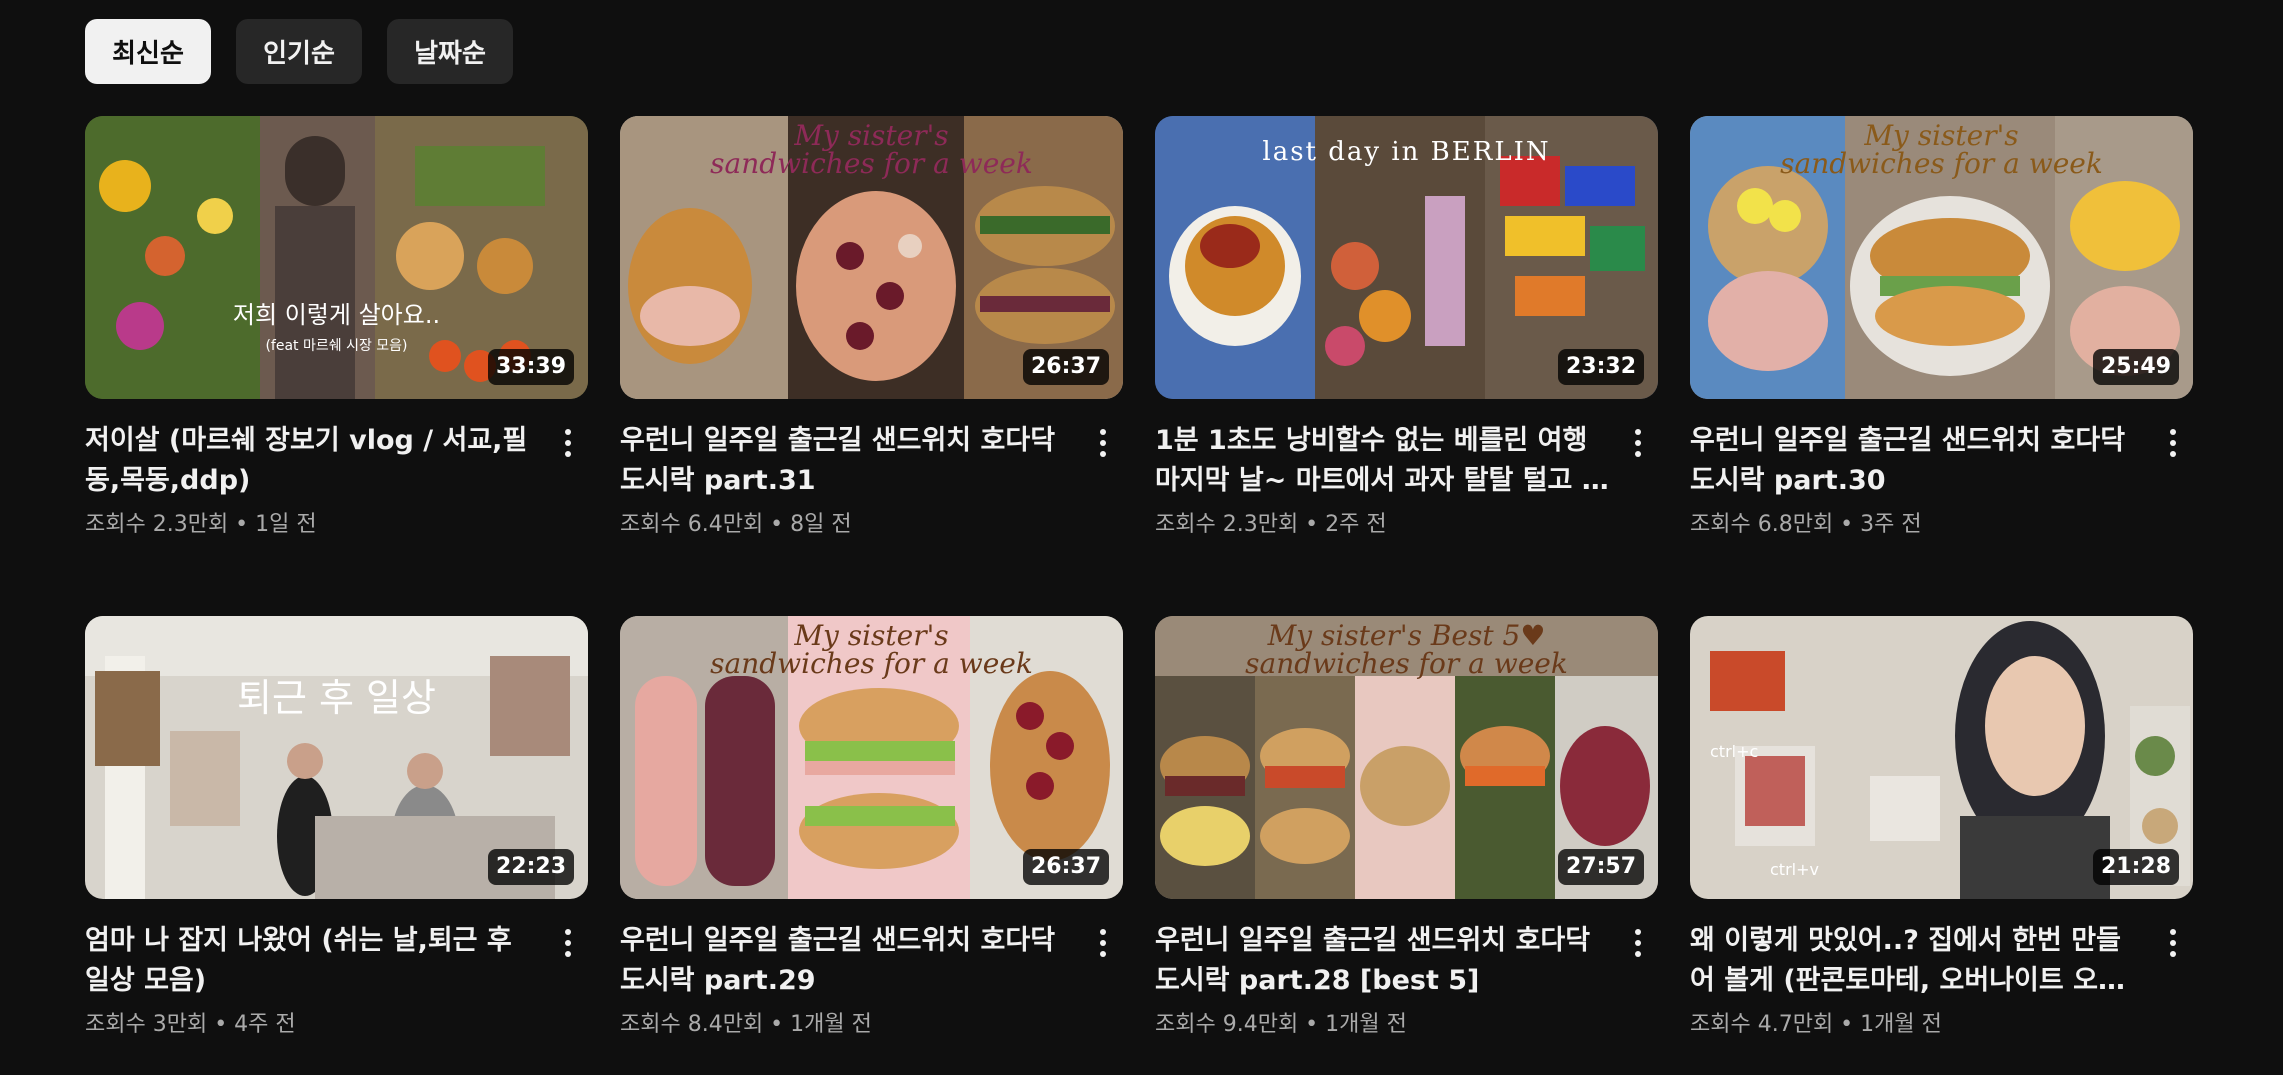 The height and width of the screenshot is (1075, 2283). Describe the element at coordinates (1600, 367) in the screenshot. I see `duration-badge: 23:32` at that location.